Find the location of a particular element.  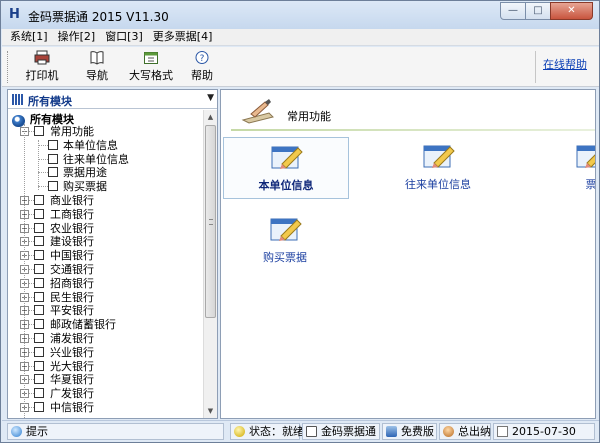

function-tile-label: 票 is located at coordinates (590, 184).